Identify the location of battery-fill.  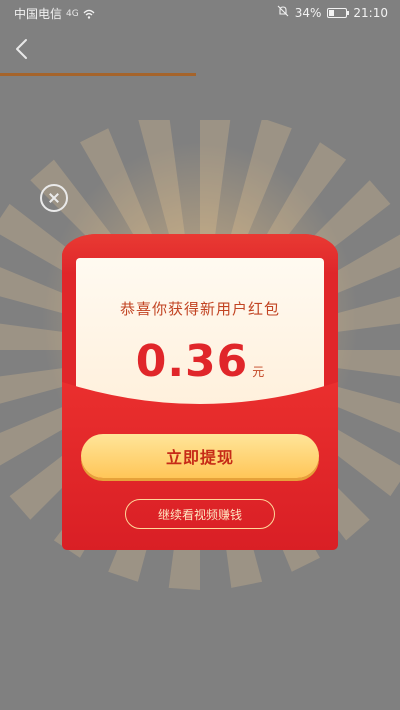
(331, 12).